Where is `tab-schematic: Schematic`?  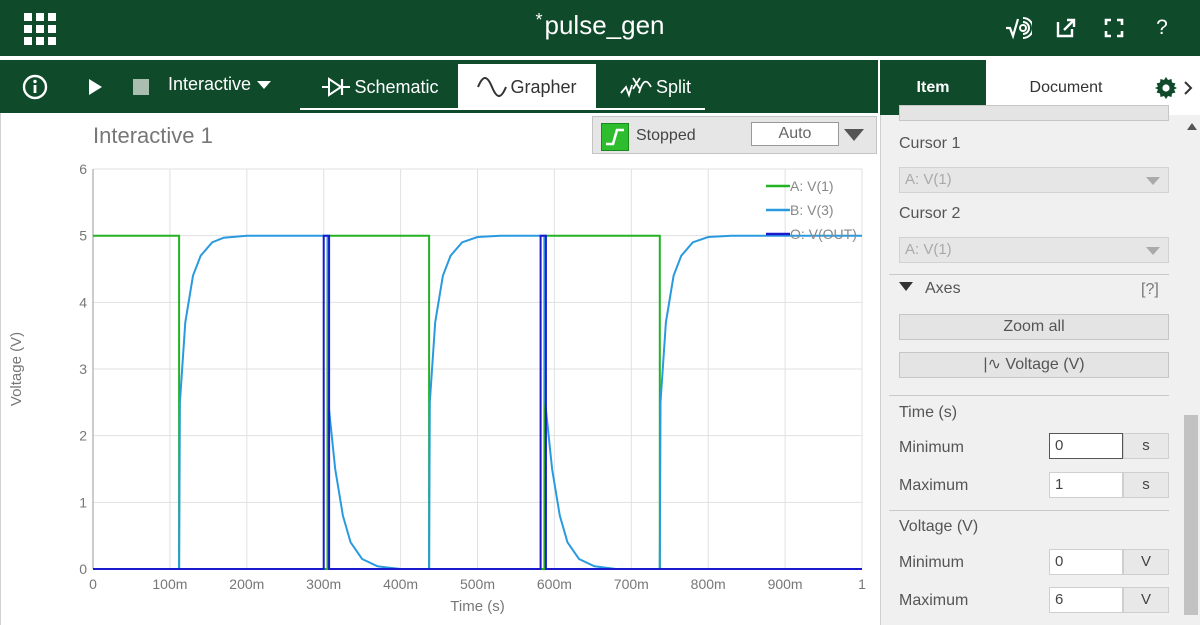
tab-schematic: Schematic is located at coordinates (380, 87).